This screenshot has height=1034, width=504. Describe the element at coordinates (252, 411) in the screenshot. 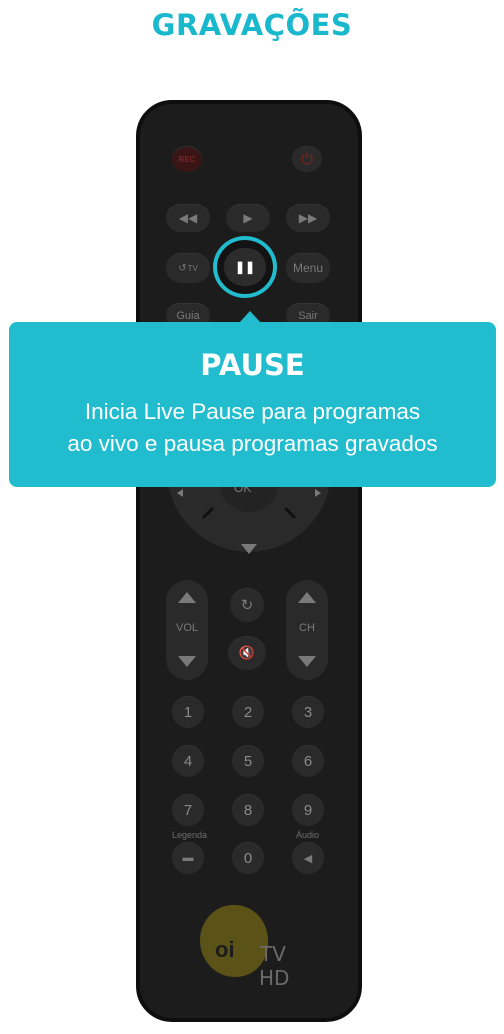

I see `tooltip-line-1: Inicia Live Pause para programas` at that location.